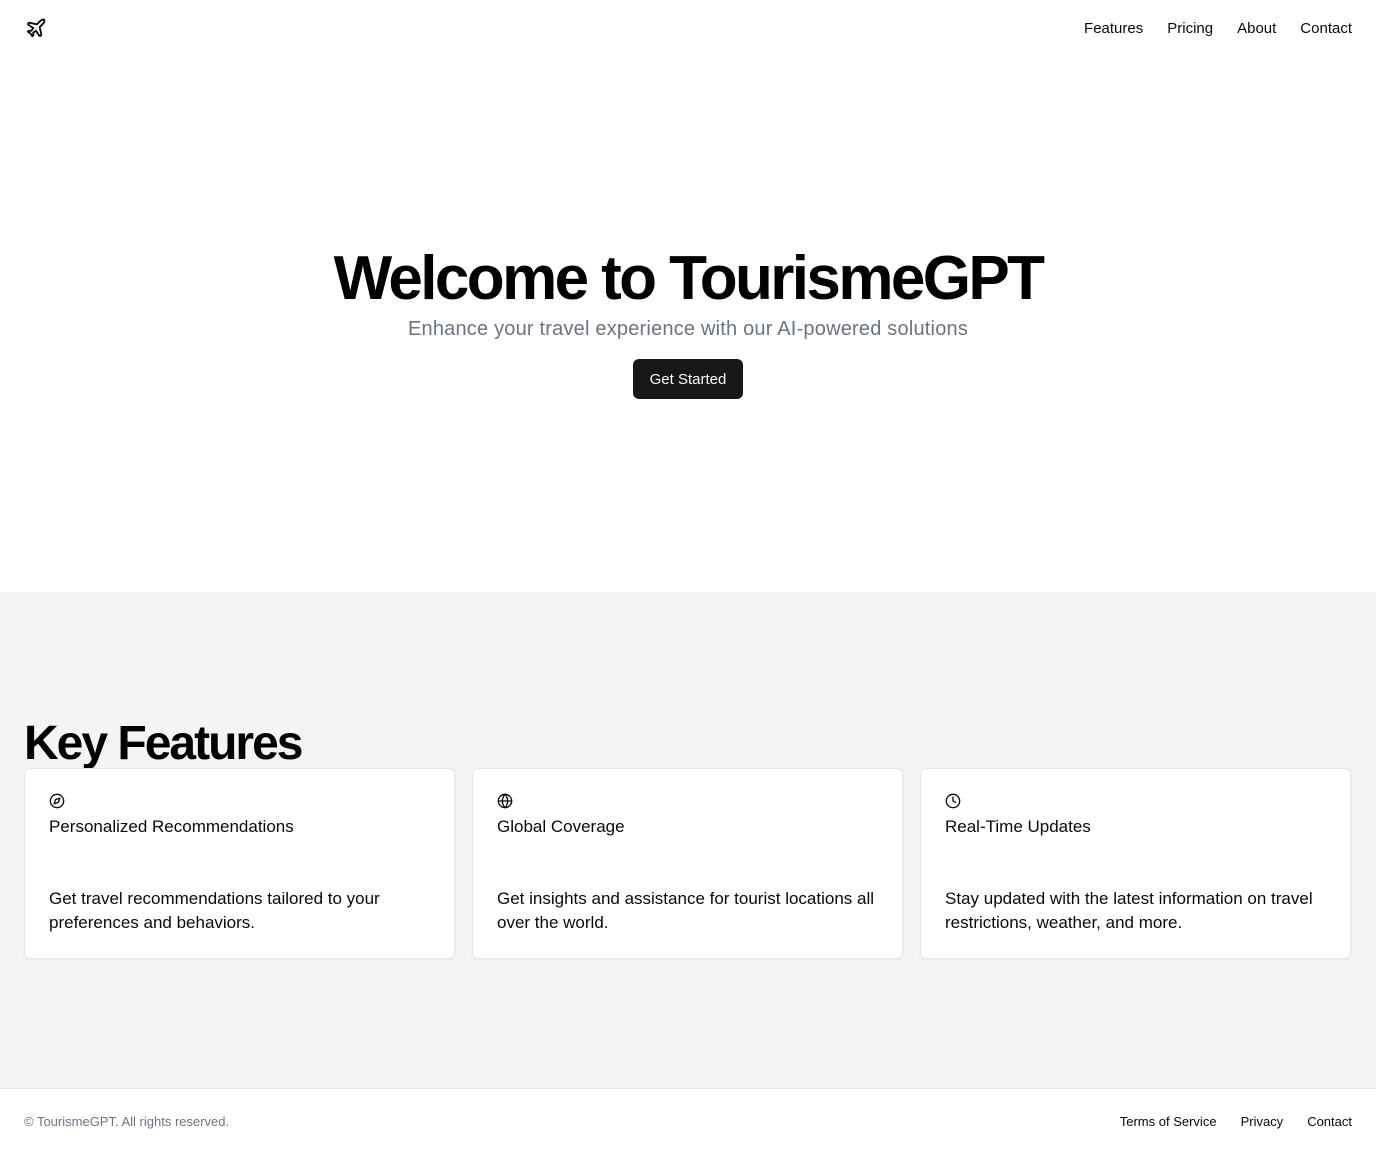 This screenshot has height=1153, width=1376. Describe the element at coordinates (1262, 1121) in the screenshot. I see `footer-link-privacy: Privacy` at that location.